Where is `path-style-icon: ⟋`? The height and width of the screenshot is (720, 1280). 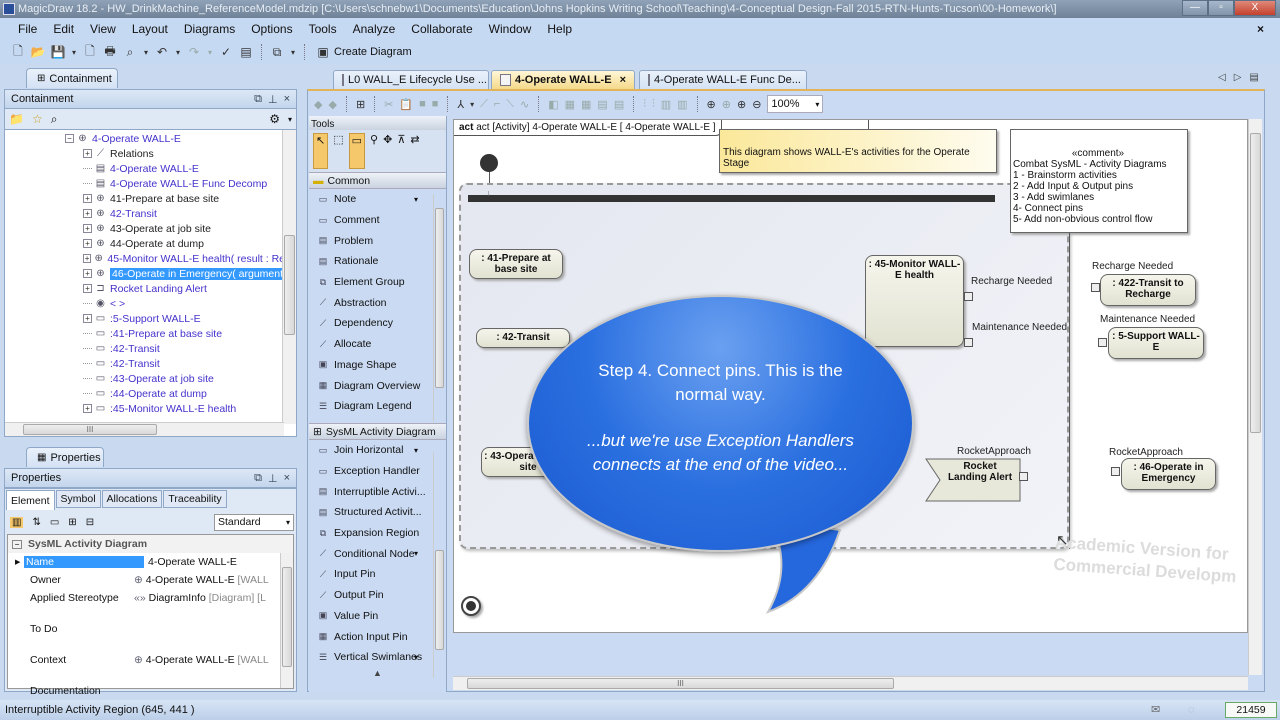
path-style-icon: ⟋ is located at coordinates (484, 104).